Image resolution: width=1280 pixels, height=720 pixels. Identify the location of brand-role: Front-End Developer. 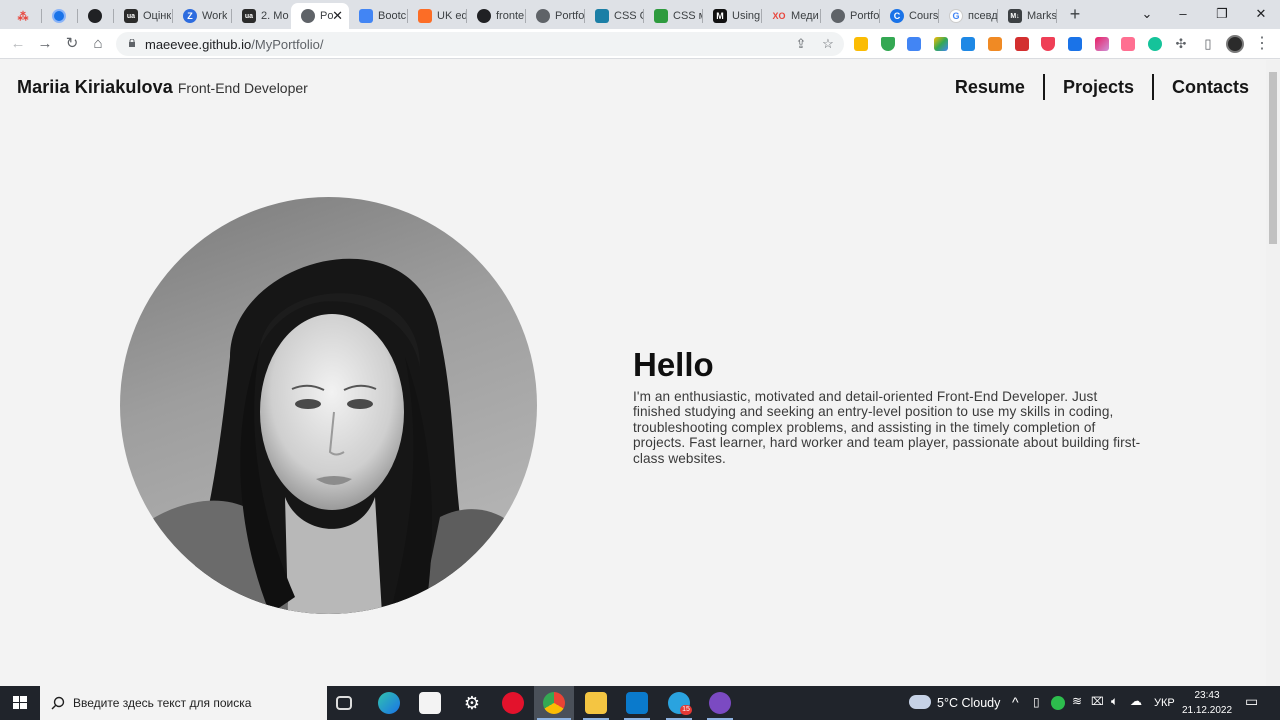
(242, 88).